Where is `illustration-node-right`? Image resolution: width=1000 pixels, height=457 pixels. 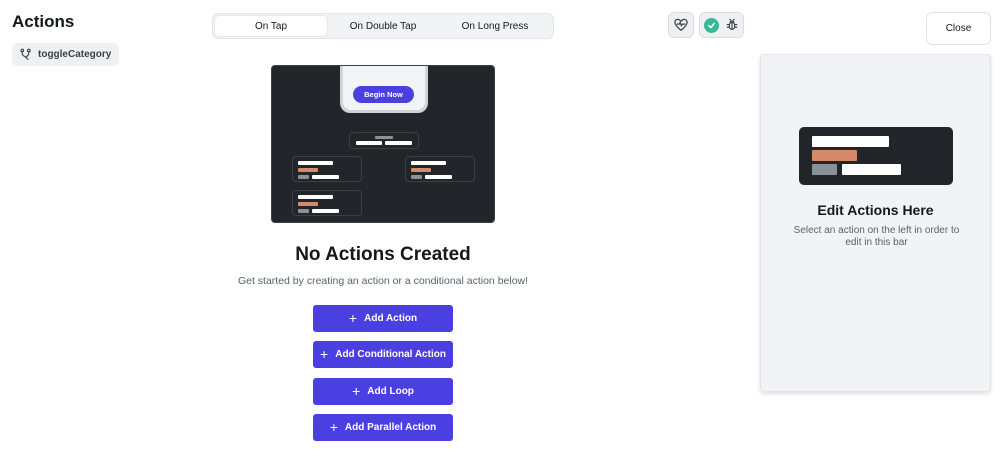 illustration-node-right is located at coordinates (440, 169).